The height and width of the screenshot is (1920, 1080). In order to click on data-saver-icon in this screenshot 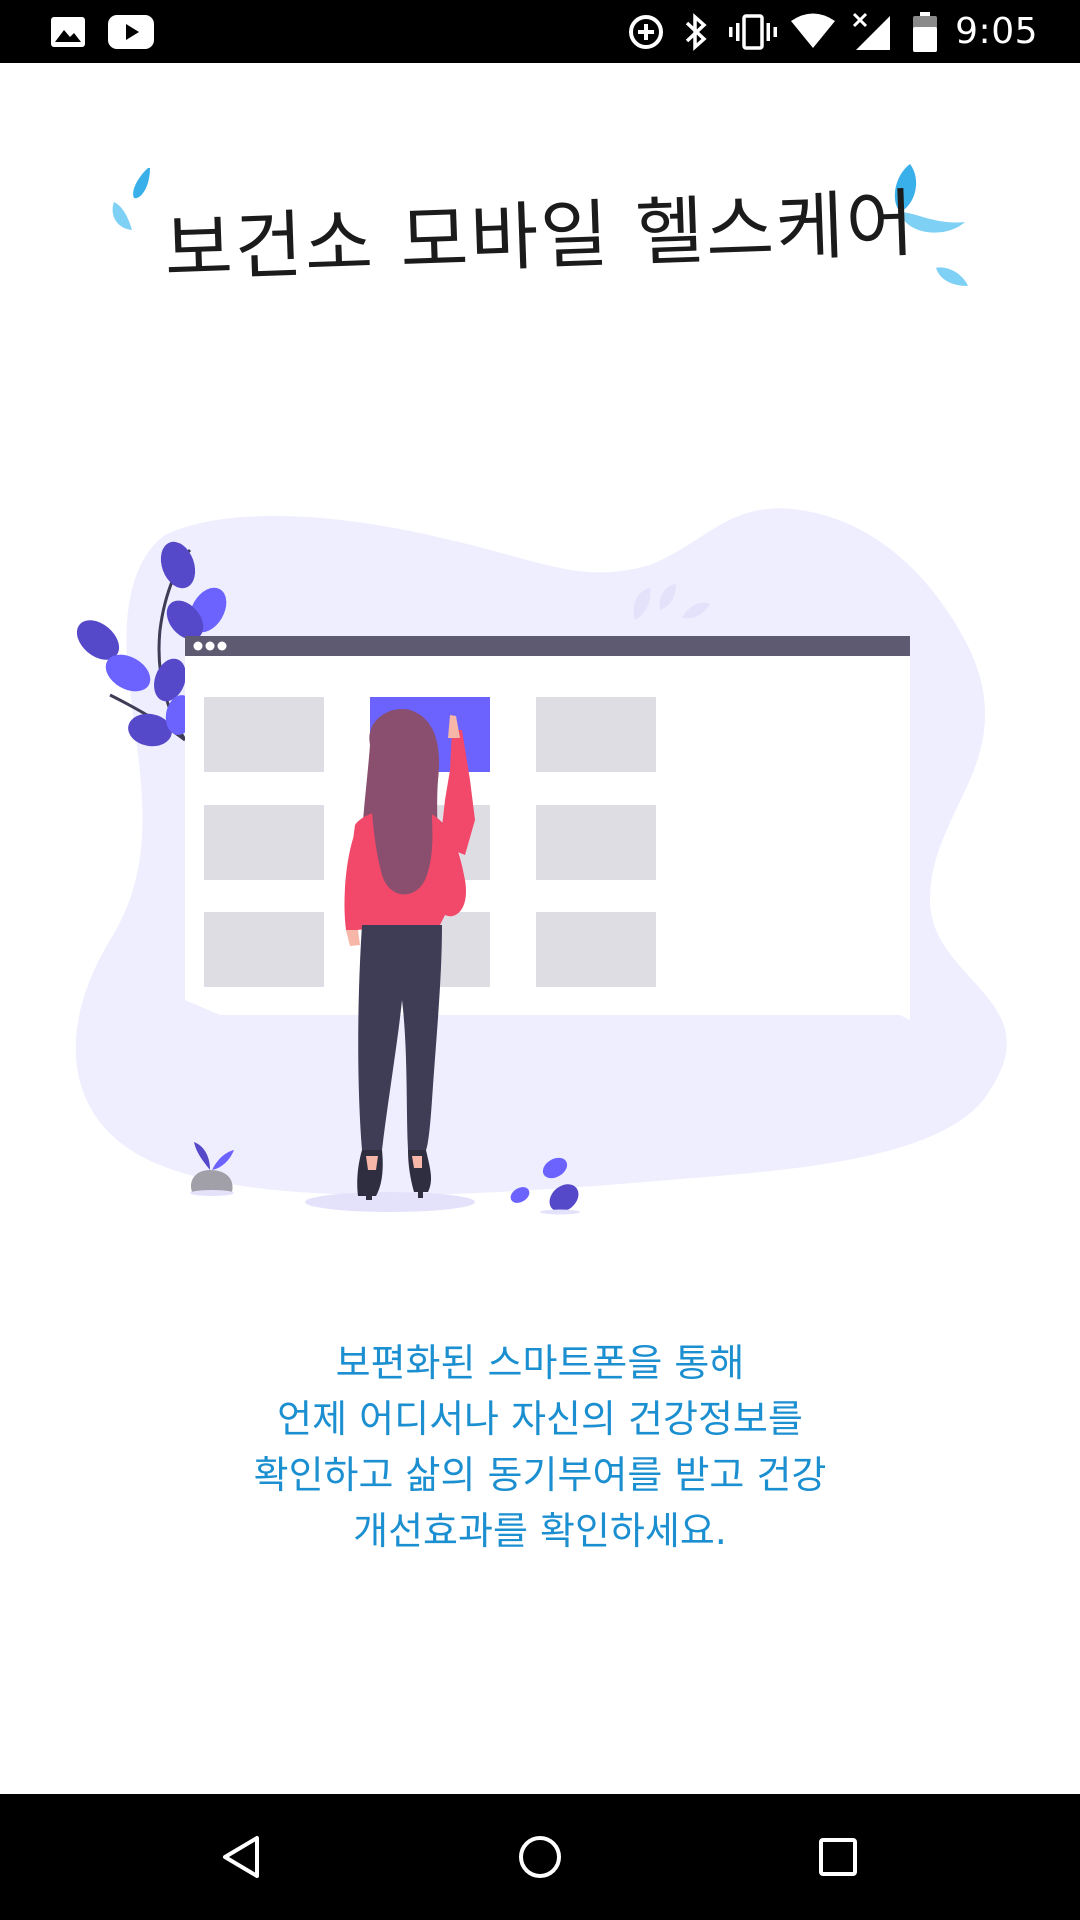, I will do `click(646, 31)`.